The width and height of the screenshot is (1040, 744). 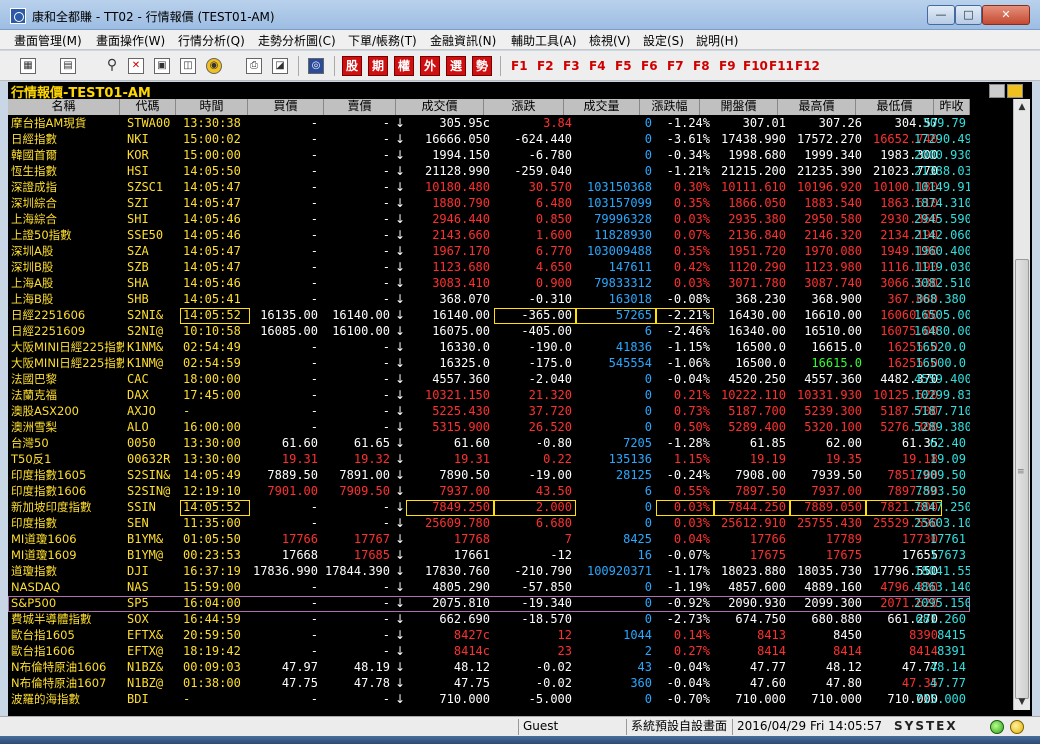 I want to click on scroll-down-icon: ▼, so click(x=1022, y=702).